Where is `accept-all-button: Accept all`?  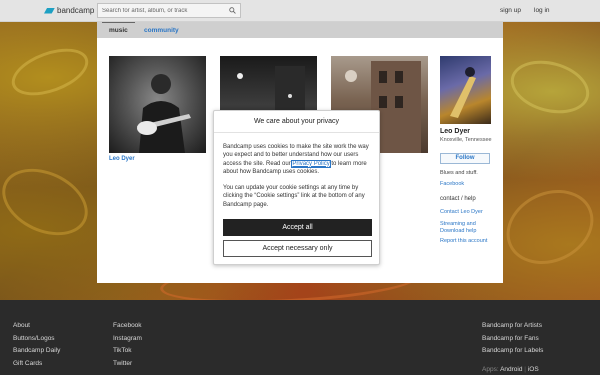 accept-all-button: Accept all is located at coordinates (297, 227).